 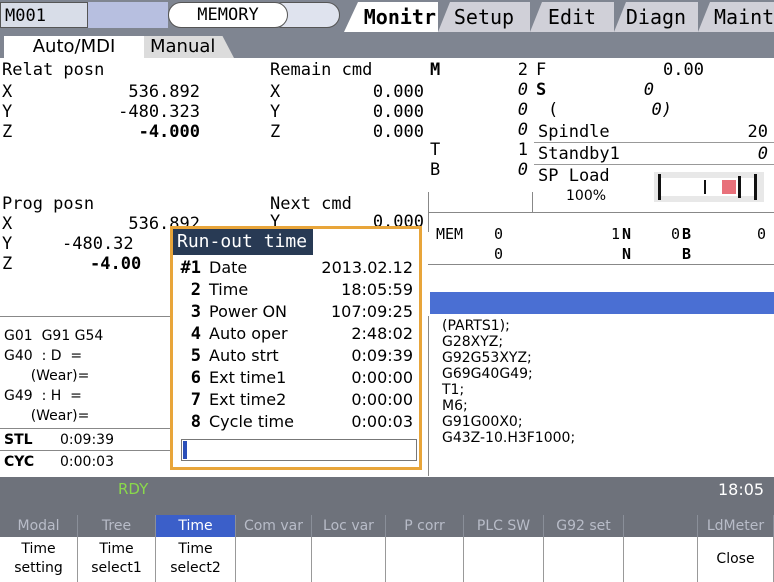 What do you see at coordinates (299, 450) in the screenshot?
I see `popup-input-field` at bounding box center [299, 450].